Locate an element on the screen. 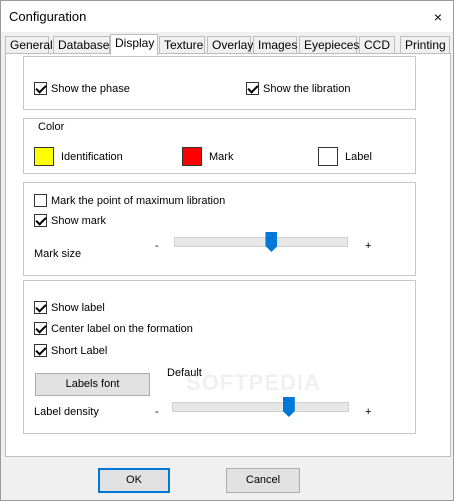  mark-size-slider-thumb is located at coordinates (271, 242).